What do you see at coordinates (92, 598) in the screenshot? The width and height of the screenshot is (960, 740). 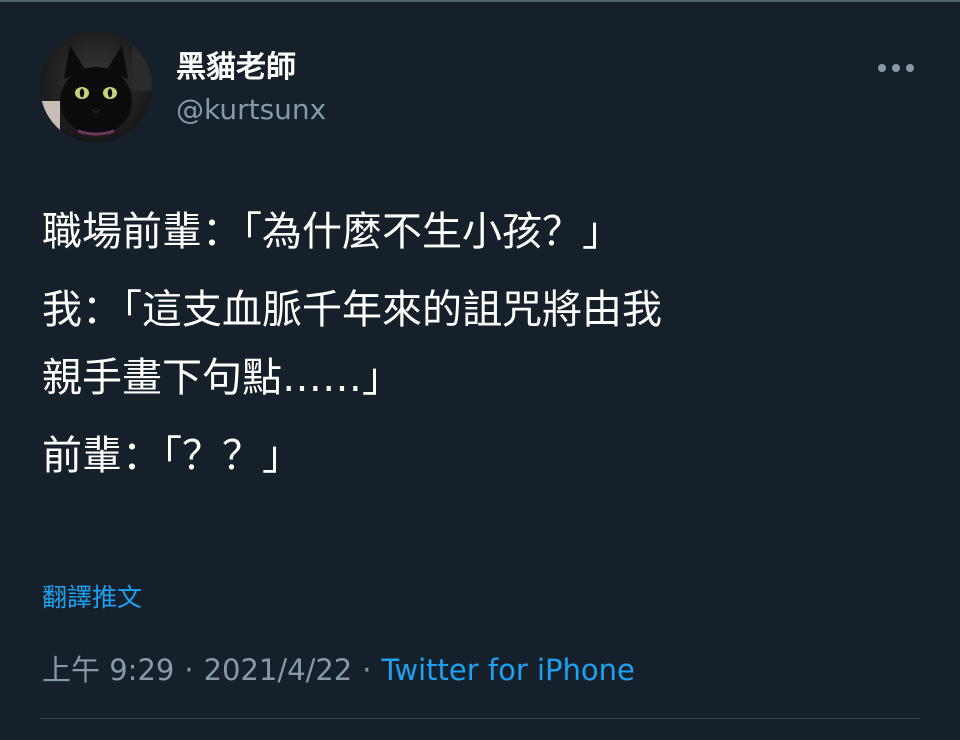 I see `translate-tweet-link: 翻譯推文` at bounding box center [92, 598].